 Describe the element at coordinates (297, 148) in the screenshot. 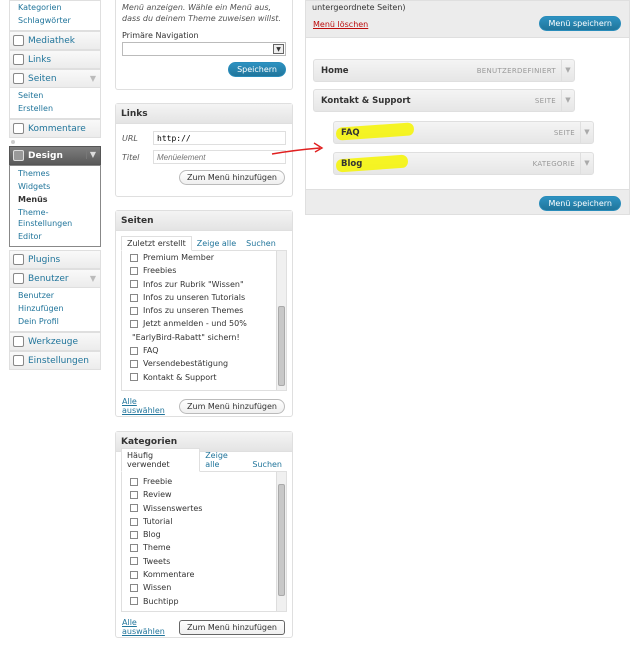

I see `red-arrow-icon` at that location.